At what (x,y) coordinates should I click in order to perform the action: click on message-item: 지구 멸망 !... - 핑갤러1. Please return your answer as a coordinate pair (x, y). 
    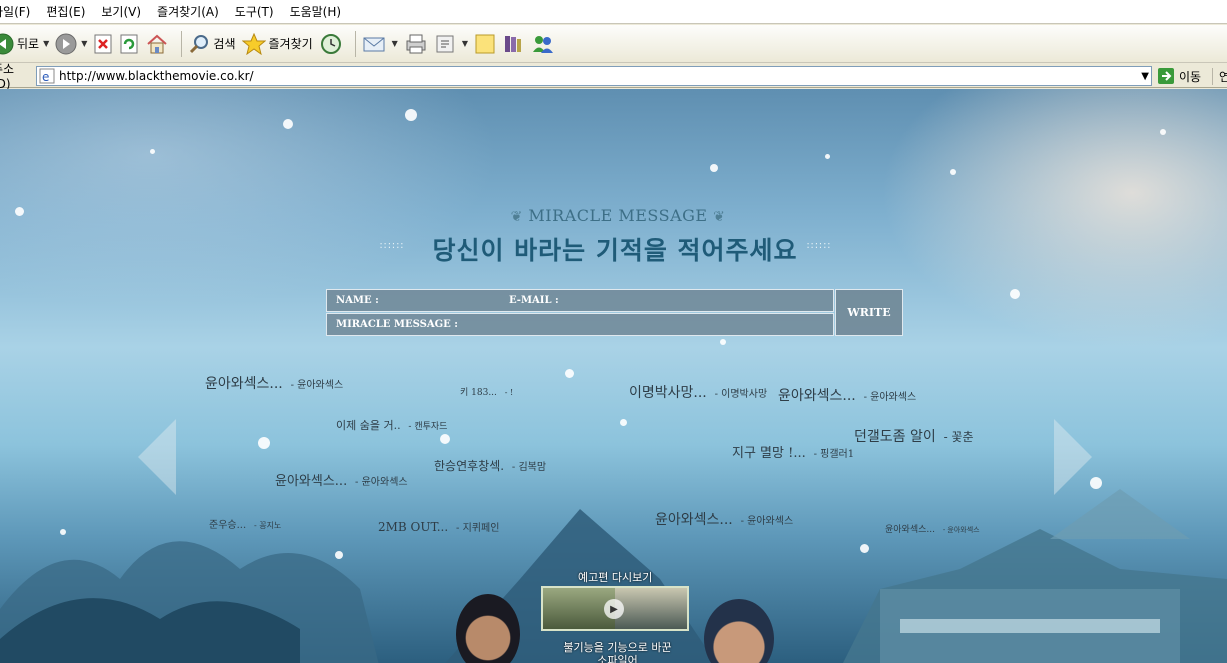
    Looking at the image, I should click on (793, 451).